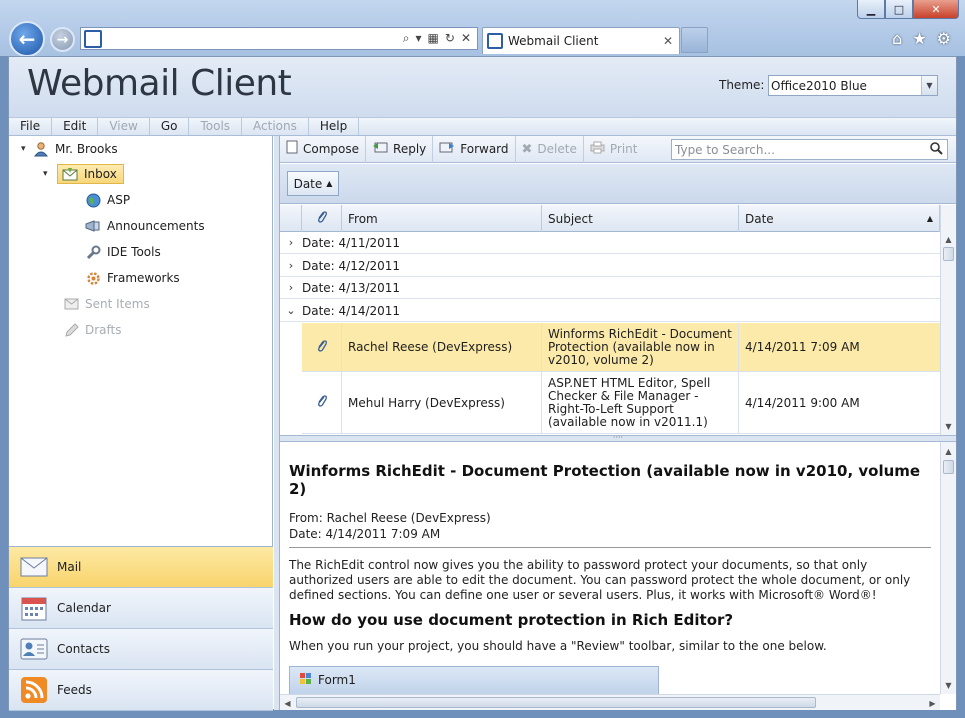 The height and width of the screenshot is (718, 965). Describe the element at coordinates (618, 438) in the screenshot. I see `horizontal-splitter: ····` at that location.